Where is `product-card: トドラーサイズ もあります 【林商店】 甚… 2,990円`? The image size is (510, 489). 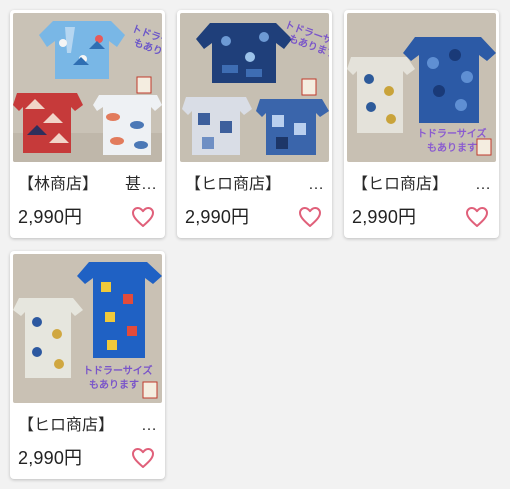
product-card: トドラーサイズ もあります 【林商店】 甚… 2,990円 is located at coordinates (87, 124).